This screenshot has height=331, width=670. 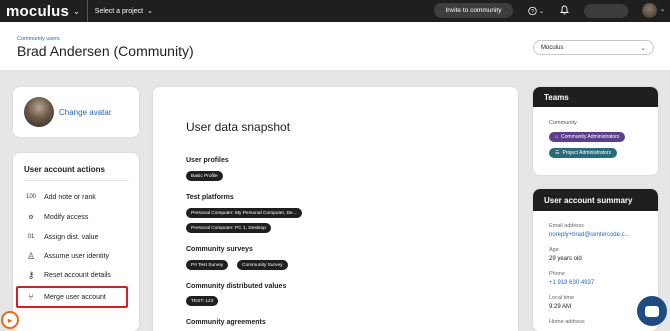 I want to click on change-avatar-link: Change avatar, so click(x=85, y=112).